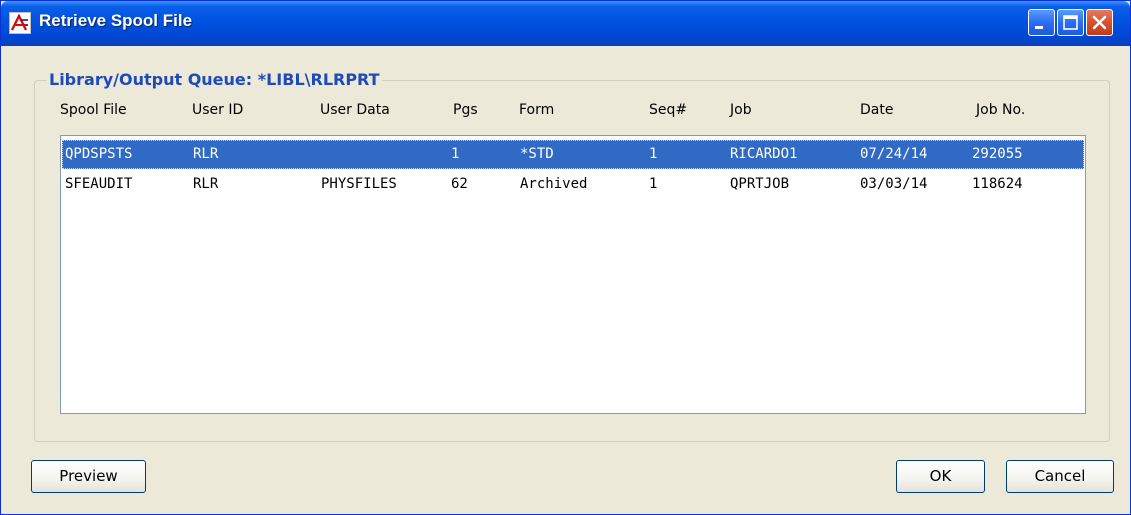 The width and height of the screenshot is (1131, 515). I want to click on column-header-date: Date, so click(876, 110).